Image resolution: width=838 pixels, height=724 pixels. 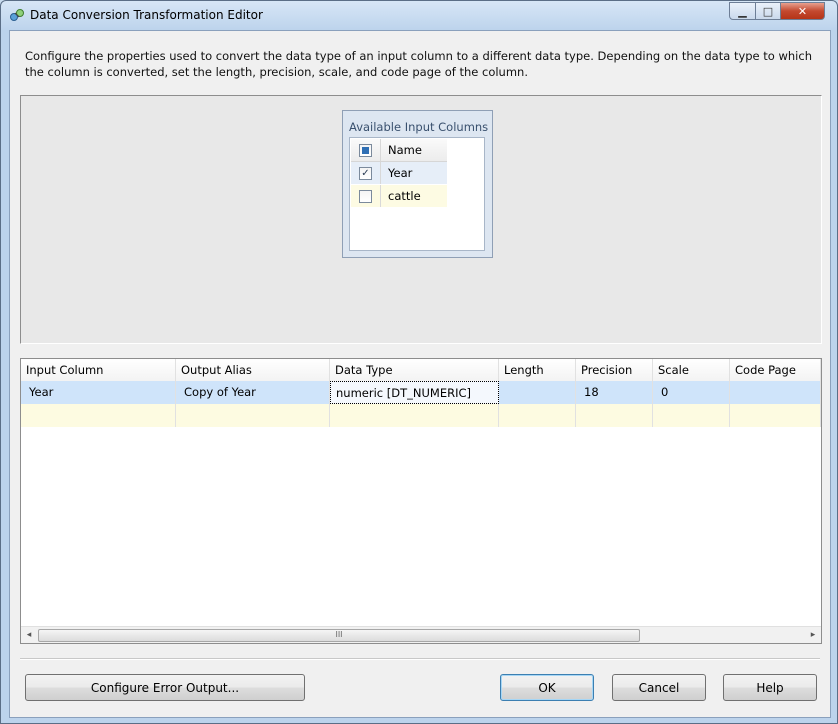 What do you see at coordinates (813, 635) in the screenshot?
I see `scroll-right-icon: ▸` at bounding box center [813, 635].